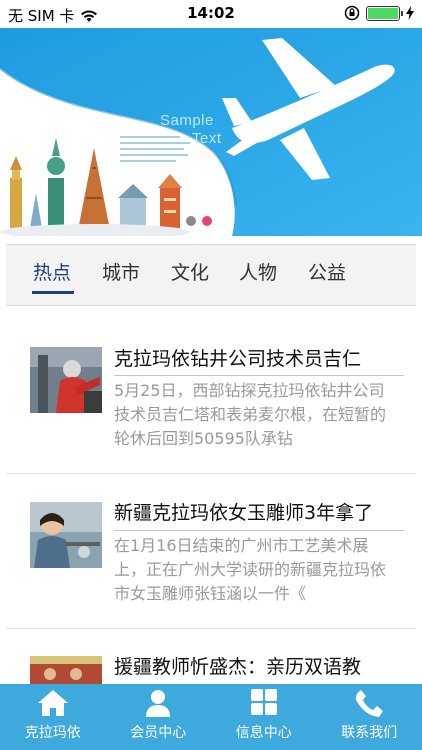  Describe the element at coordinates (191, 130) in the screenshot. I see `banner-sample-text: Sample Text` at that location.